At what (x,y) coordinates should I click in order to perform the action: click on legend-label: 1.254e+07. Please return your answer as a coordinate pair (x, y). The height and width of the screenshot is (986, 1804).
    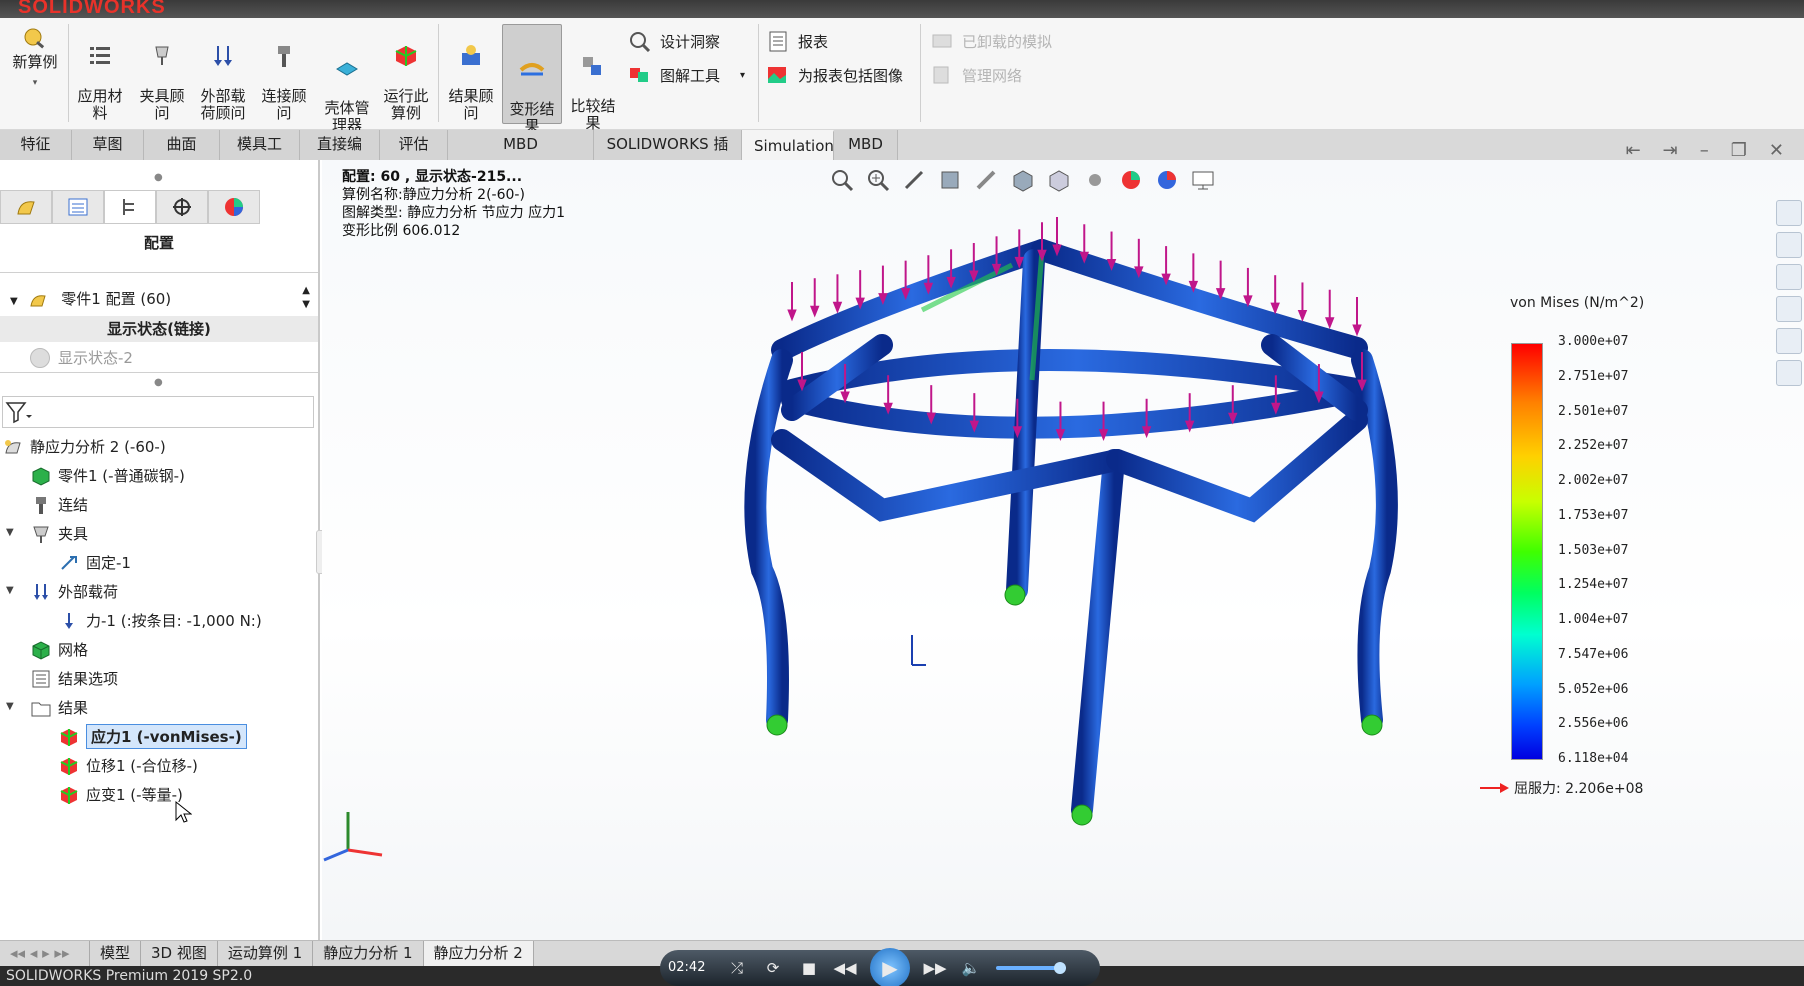
    Looking at the image, I should click on (1593, 585).